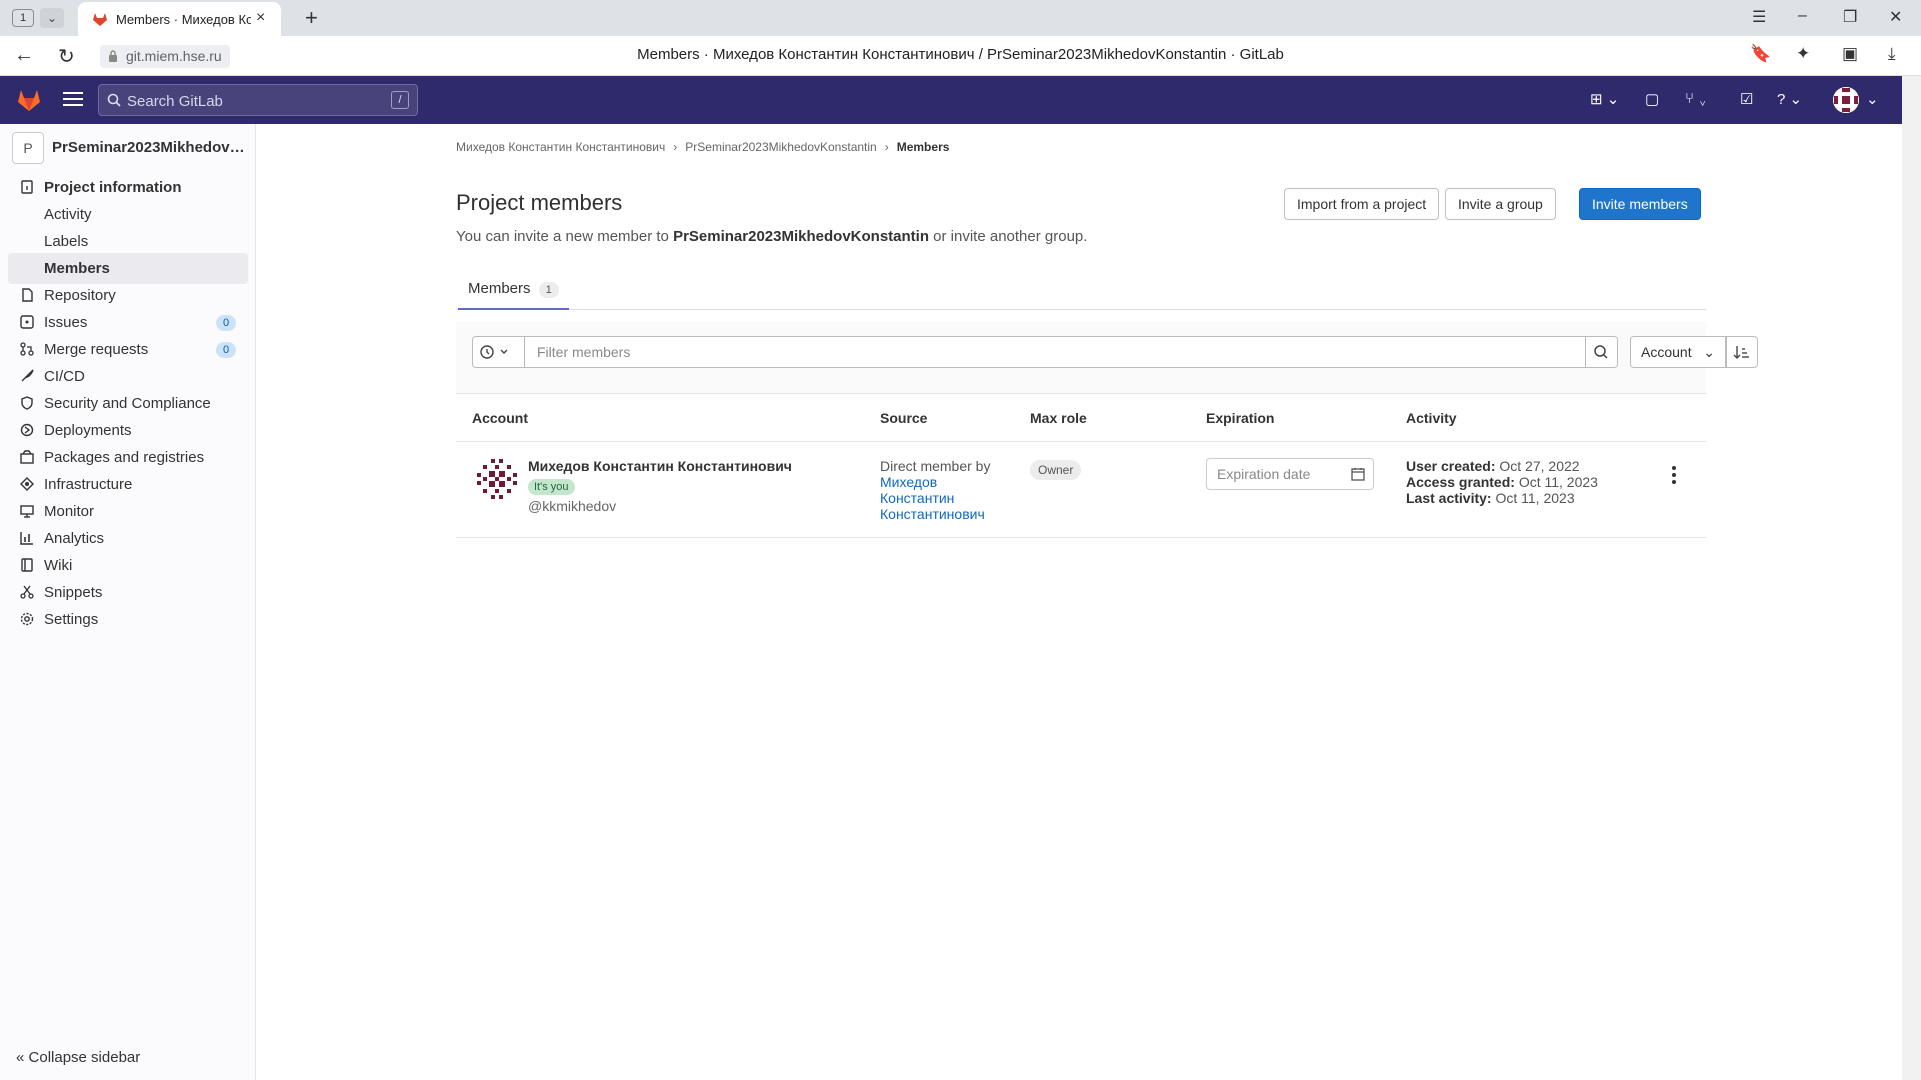 This screenshot has height=1080, width=1921. I want to click on extension-blue-icon: ▣, so click(1850, 54).